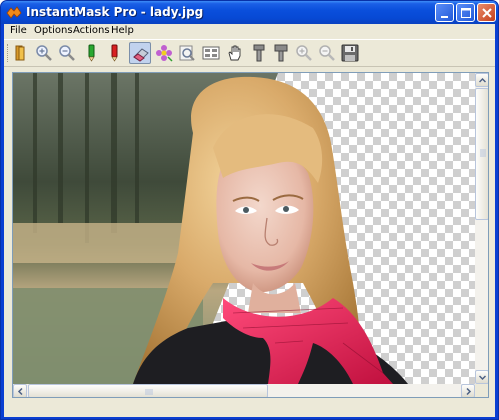 The width and height of the screenshot is (499, 420). I want to click on minimize-button, so click(444, 12).